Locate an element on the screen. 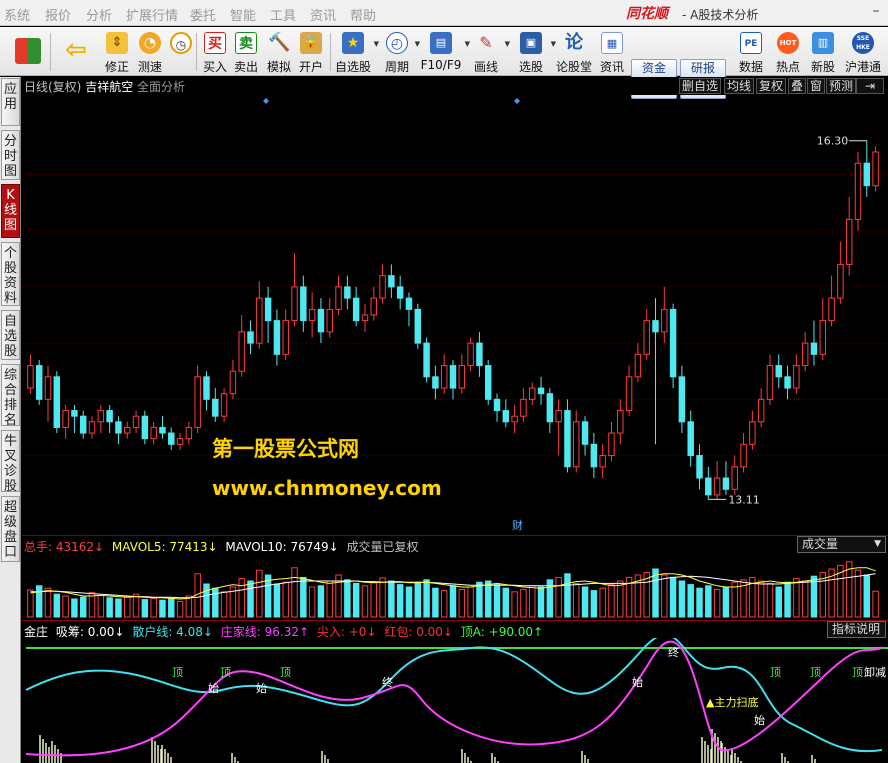 Image resolution: width=888 pixels, height=763 pixels. overlay-tab: 叠 is located at coordinates (797, 86).